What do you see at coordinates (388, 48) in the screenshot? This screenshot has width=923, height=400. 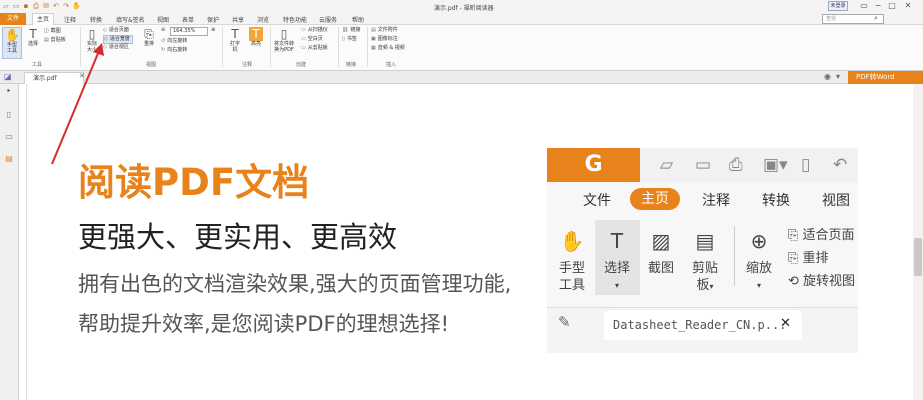 I see `audio-video-button: ▦ 音频 & 视频` at bounding box center [388, 48].